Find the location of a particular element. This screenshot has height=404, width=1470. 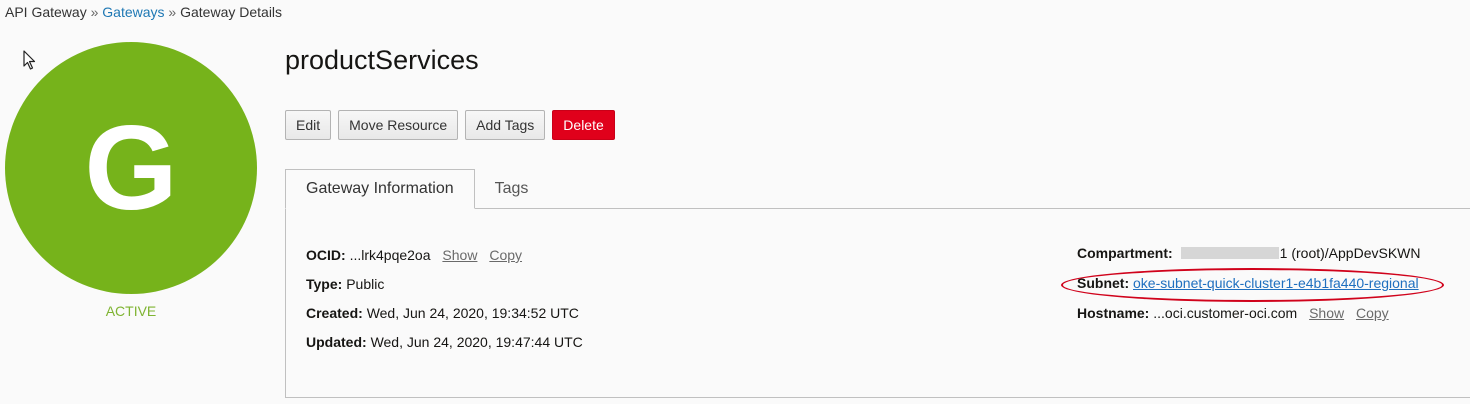

hostname-show-link: Show is located at coordinates (1326, 313).